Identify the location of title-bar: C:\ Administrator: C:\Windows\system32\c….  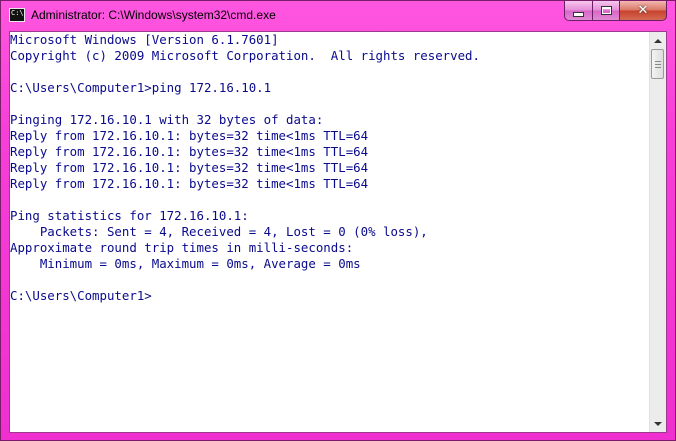
(338, 16).